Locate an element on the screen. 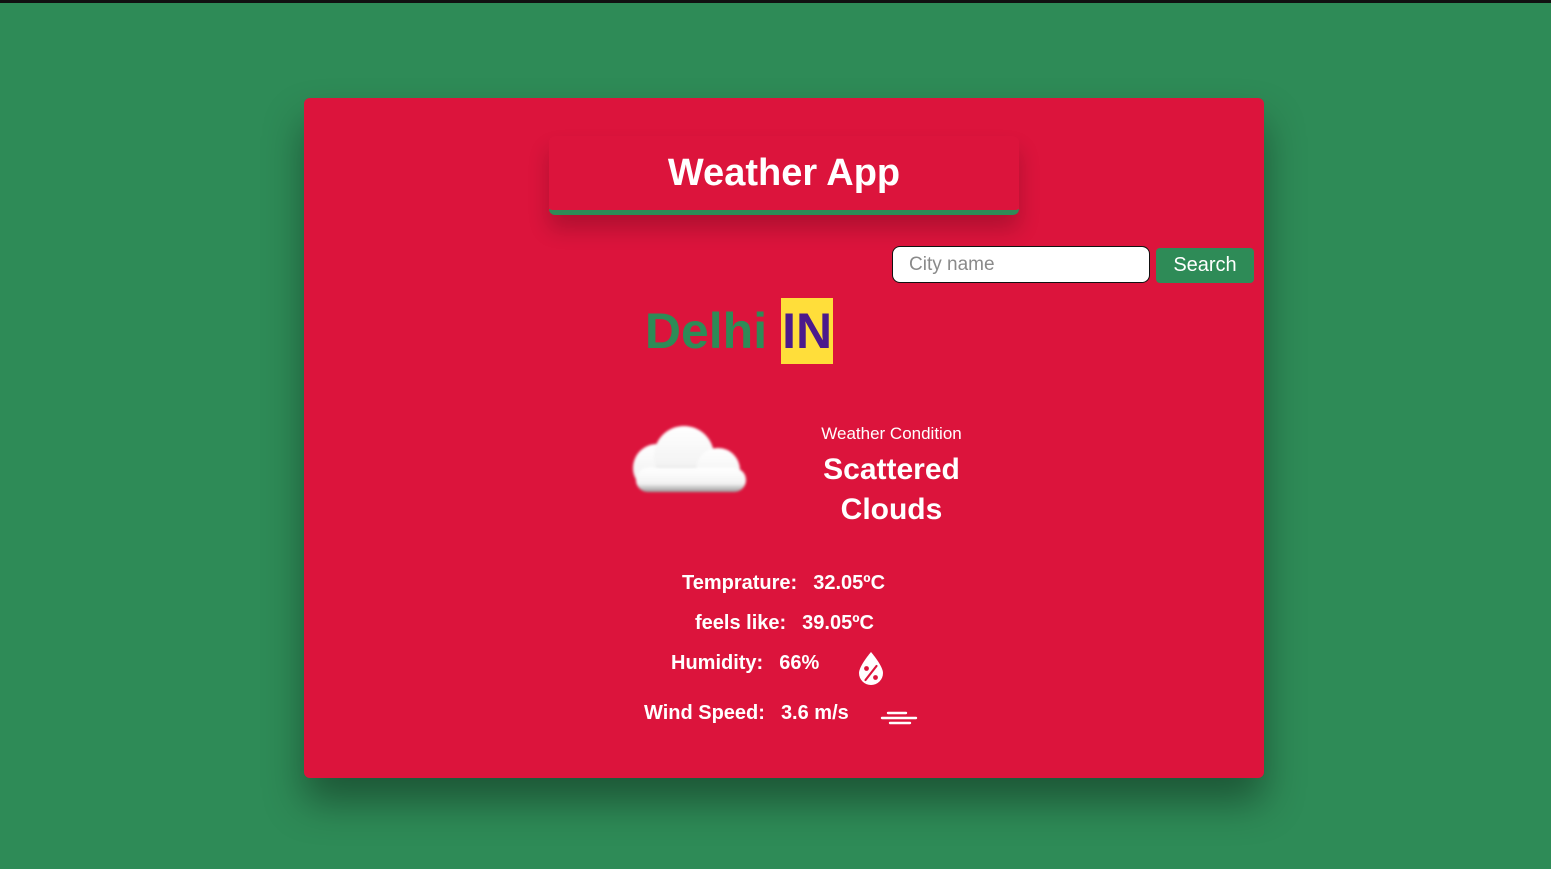 This screenshot has height=869, width=1551. wind-speed-value: 3.6 m/s is located at coordinates (814, 713).